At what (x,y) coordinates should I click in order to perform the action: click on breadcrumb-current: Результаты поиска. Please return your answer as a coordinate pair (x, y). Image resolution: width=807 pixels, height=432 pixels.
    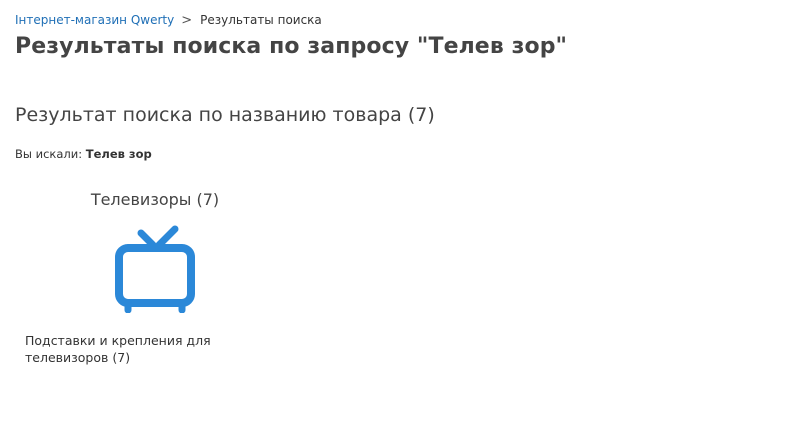
    Looking at the image, I should click on (261, 20).